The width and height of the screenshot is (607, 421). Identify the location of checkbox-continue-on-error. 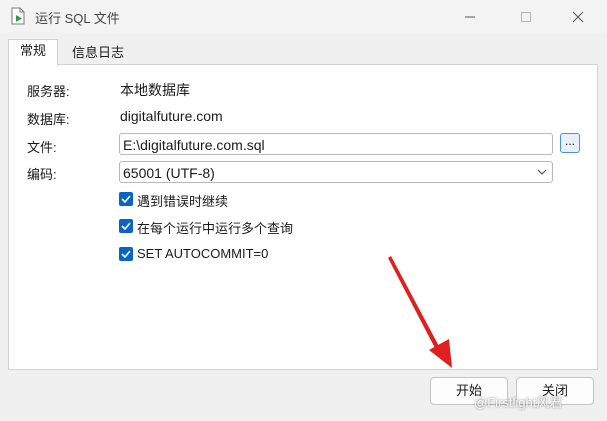
(126, 199).